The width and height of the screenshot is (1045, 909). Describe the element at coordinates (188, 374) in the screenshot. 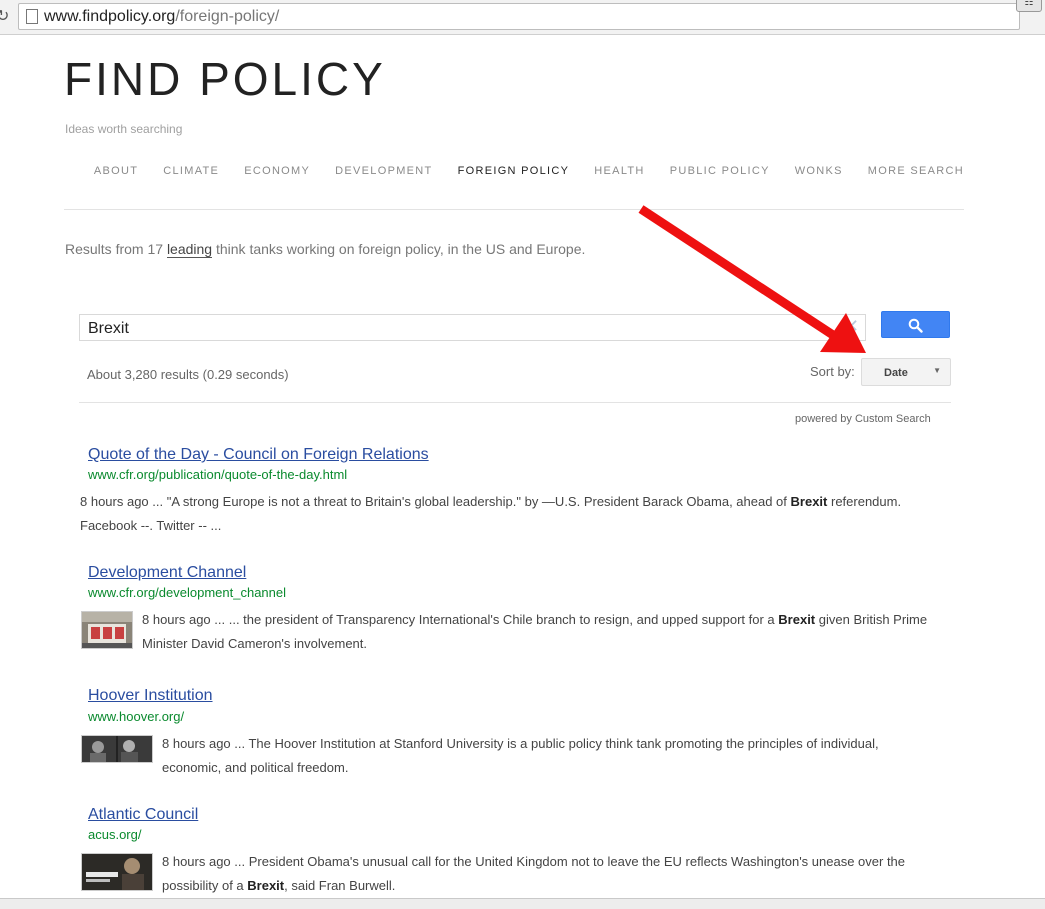

I see `results-count: About 3,280 results (0.29 seconds)` at that location.